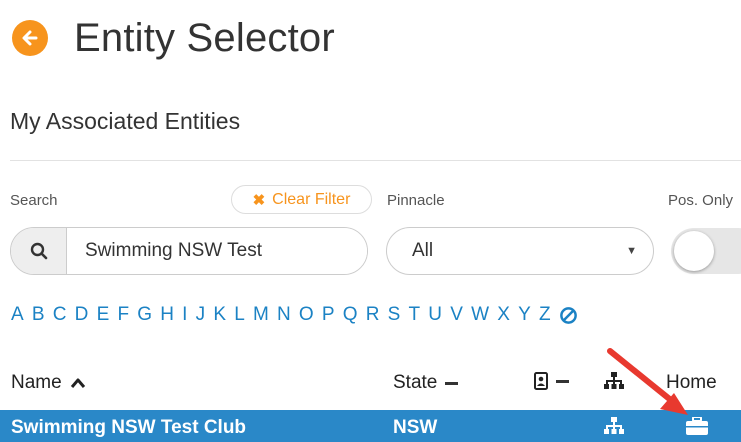 Image resolution: width=741 pixels, height=442 pixels. I want to click on toggle-knob, so click(694, 251).